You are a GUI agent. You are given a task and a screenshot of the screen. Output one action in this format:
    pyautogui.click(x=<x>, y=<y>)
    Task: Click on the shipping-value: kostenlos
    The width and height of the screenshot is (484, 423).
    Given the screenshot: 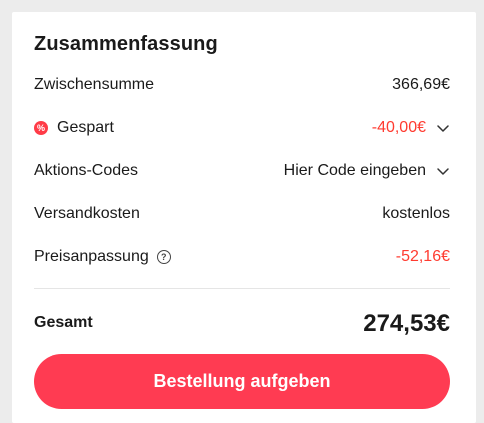 What is the action you would take?
    pyautogui.click(x=416, y=213)
    